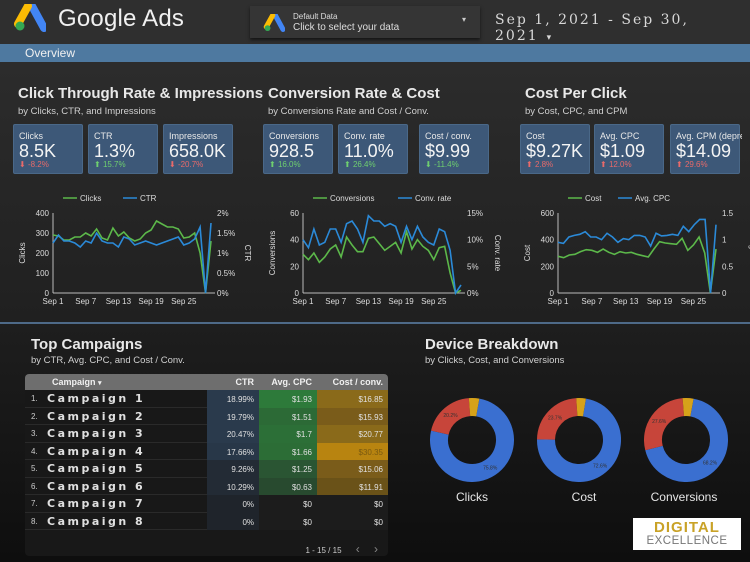  Describe the element at coordinates (620, 164) in the screenshot. I see `kpi-change-value: 12.0%` at that location.